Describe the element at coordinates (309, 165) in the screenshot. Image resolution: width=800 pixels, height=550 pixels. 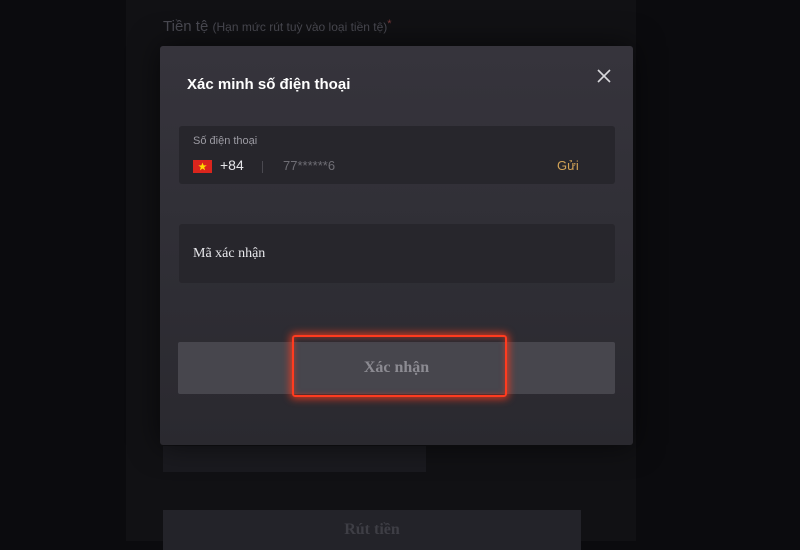
I see `phone-number-value: 77******6` at that location.